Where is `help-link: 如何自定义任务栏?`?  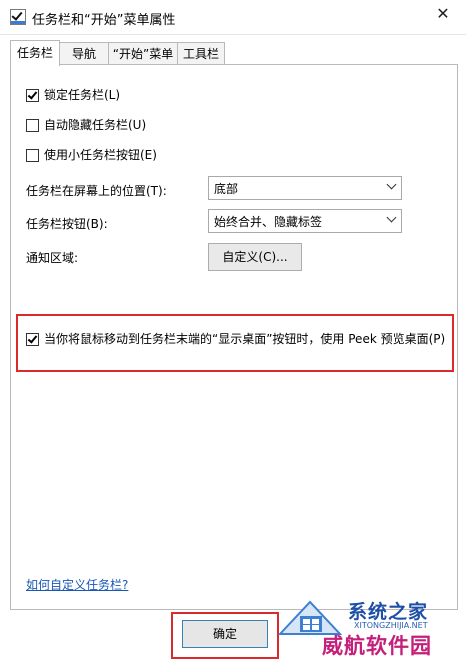 help-link: 如何自定义任务栏? is located at coordinates (77, 584).